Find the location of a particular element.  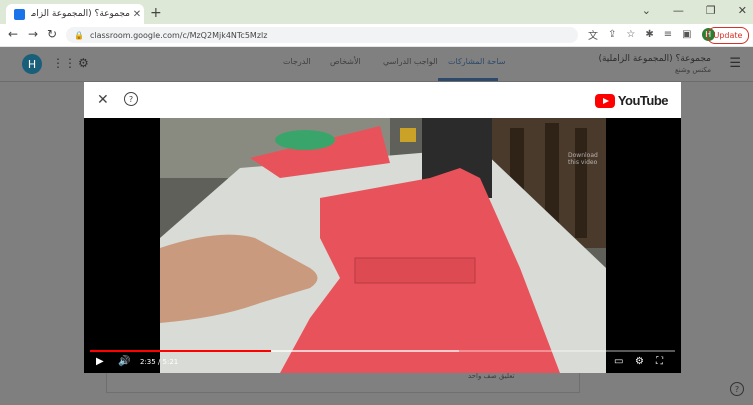

active-tab-indicator is located at coordinates (468, 79).